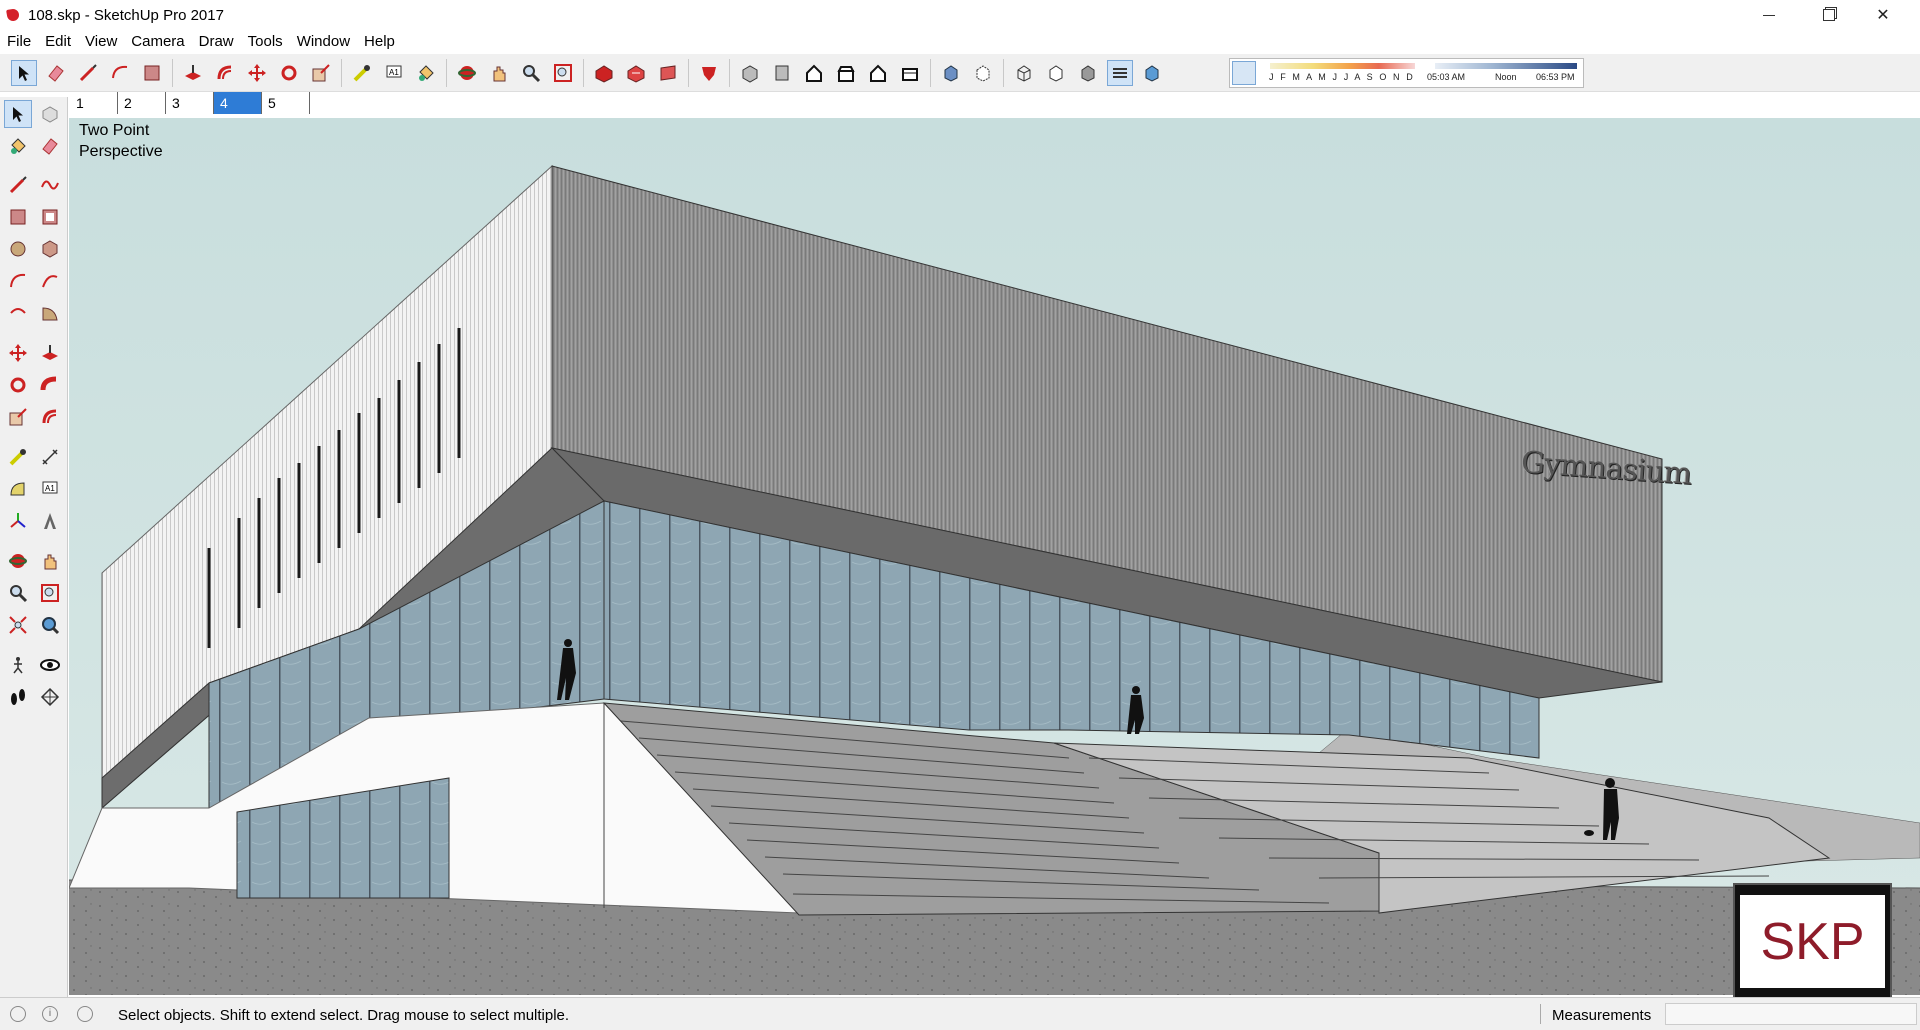 This screenshot has width=1920, height=1030. What do you see at coordinates (604, 73) in the screenshot?
I see `3d-warehouse-icon` at bounding box center [604, 73].